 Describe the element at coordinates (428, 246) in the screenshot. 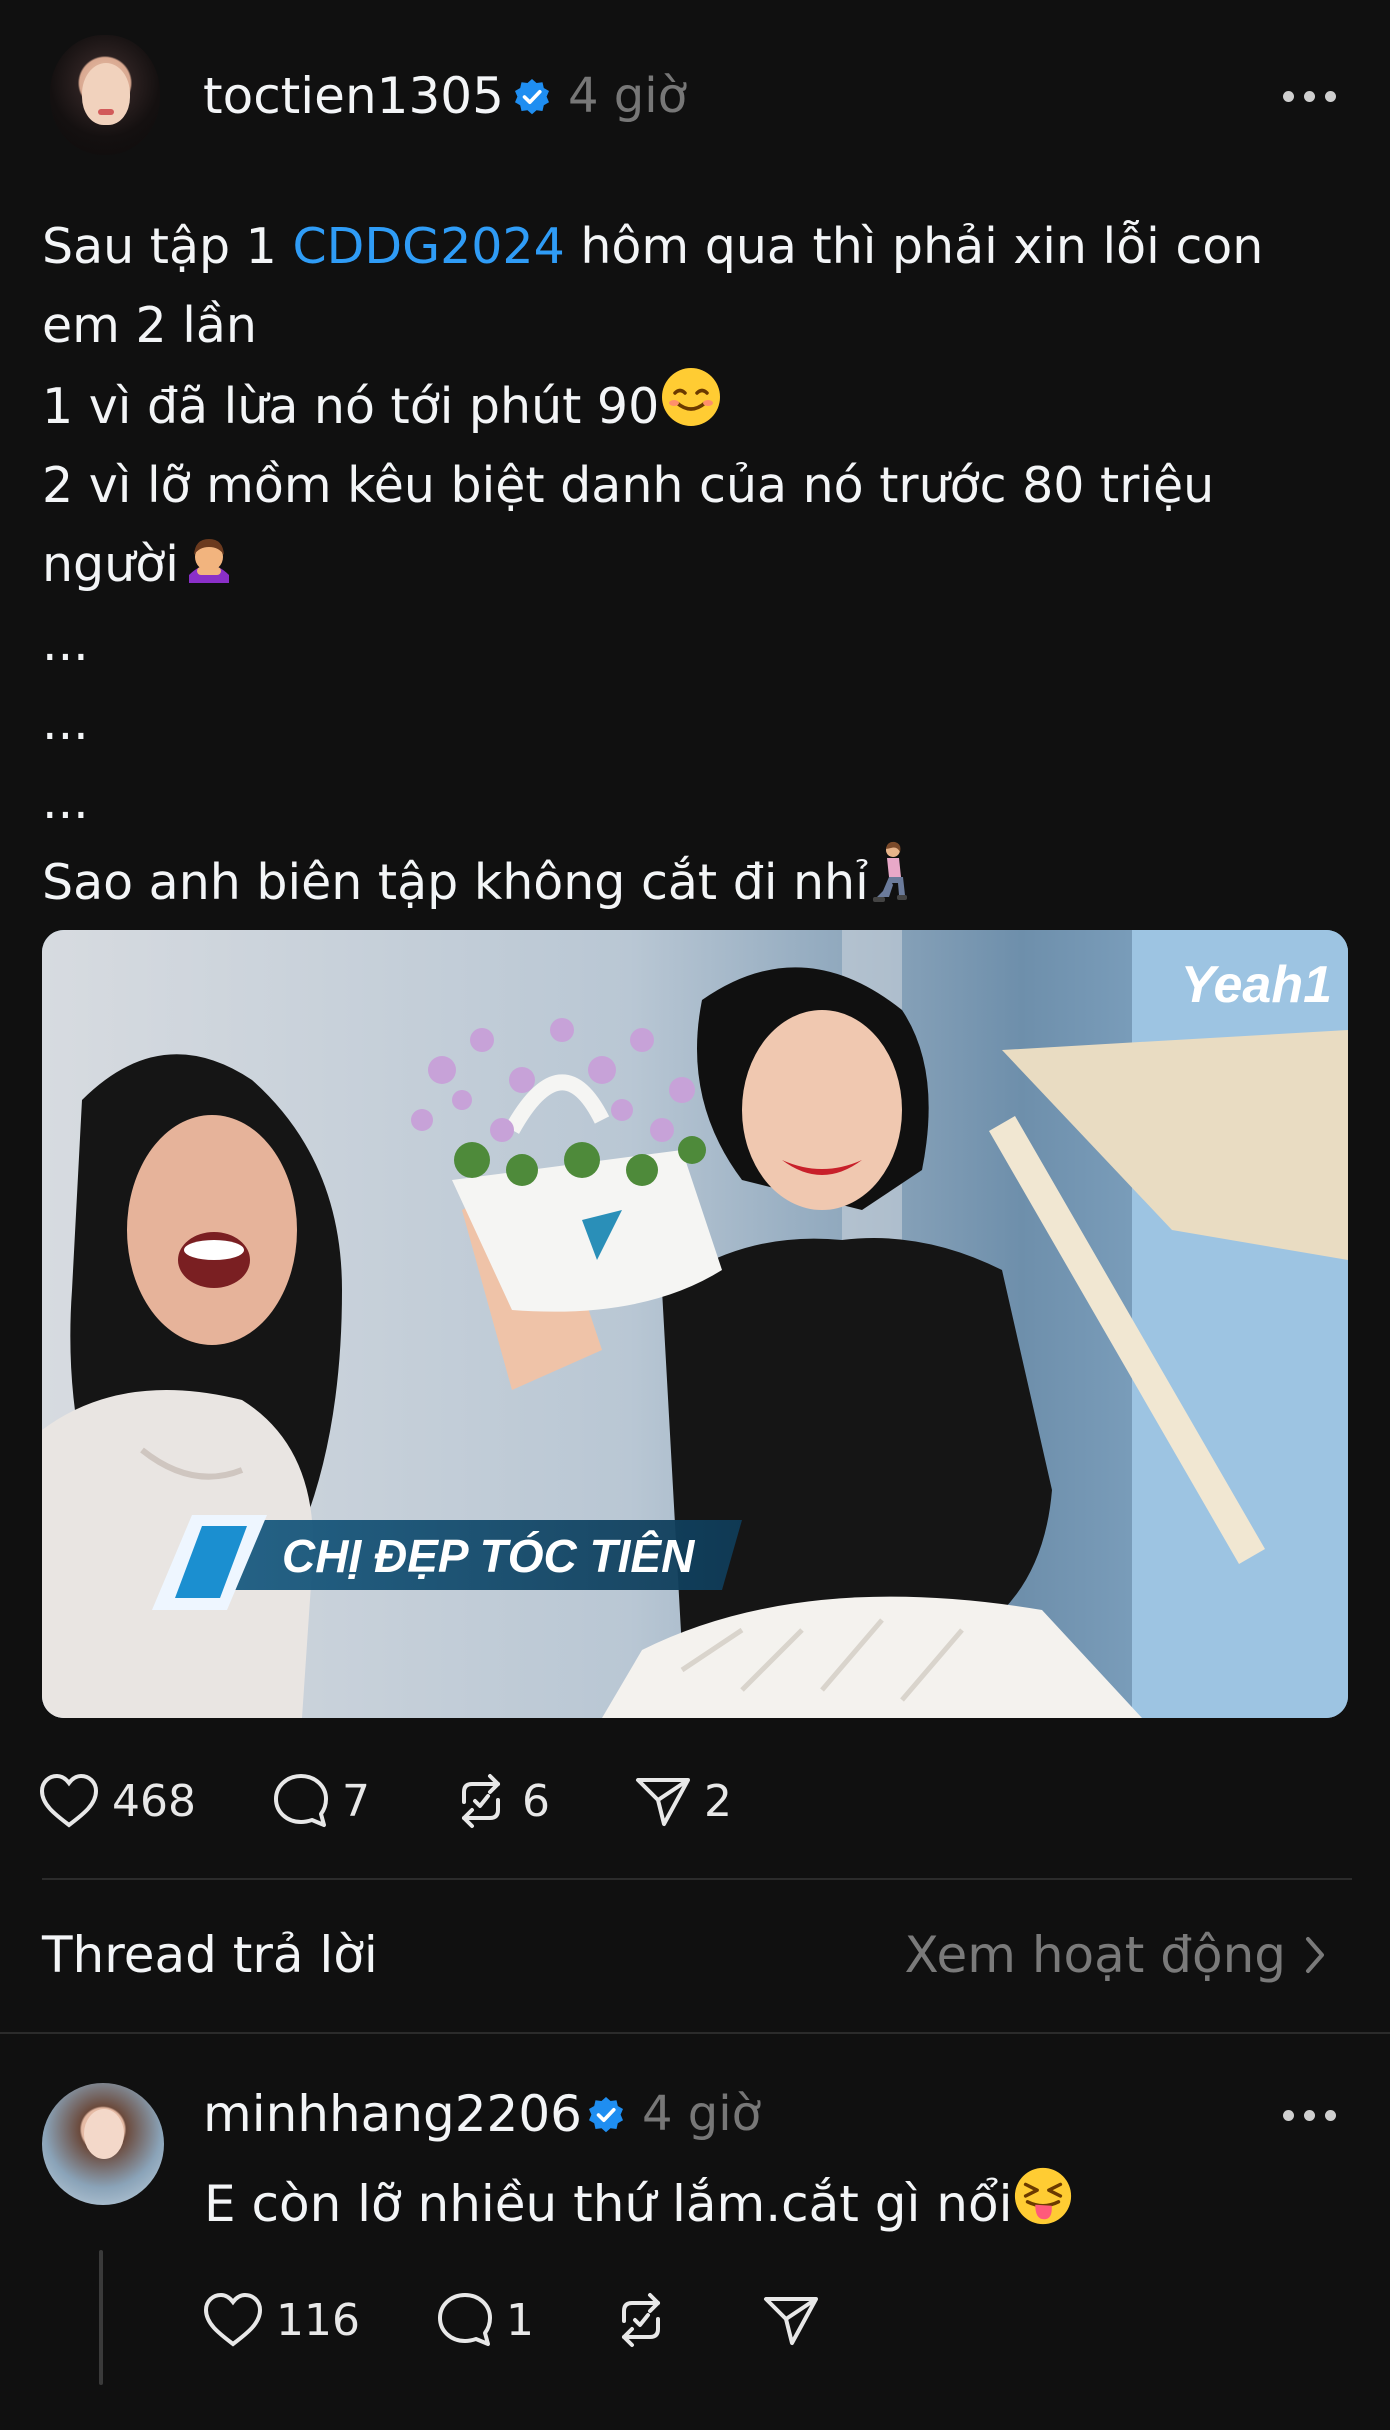

I see `hashtag-link: CDDG2024` at that location.